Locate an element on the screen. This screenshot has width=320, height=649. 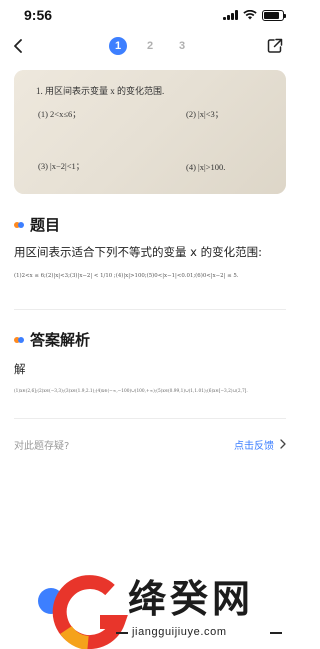
nav-bar: 1 2 3 is located at coordinates (150, 46).